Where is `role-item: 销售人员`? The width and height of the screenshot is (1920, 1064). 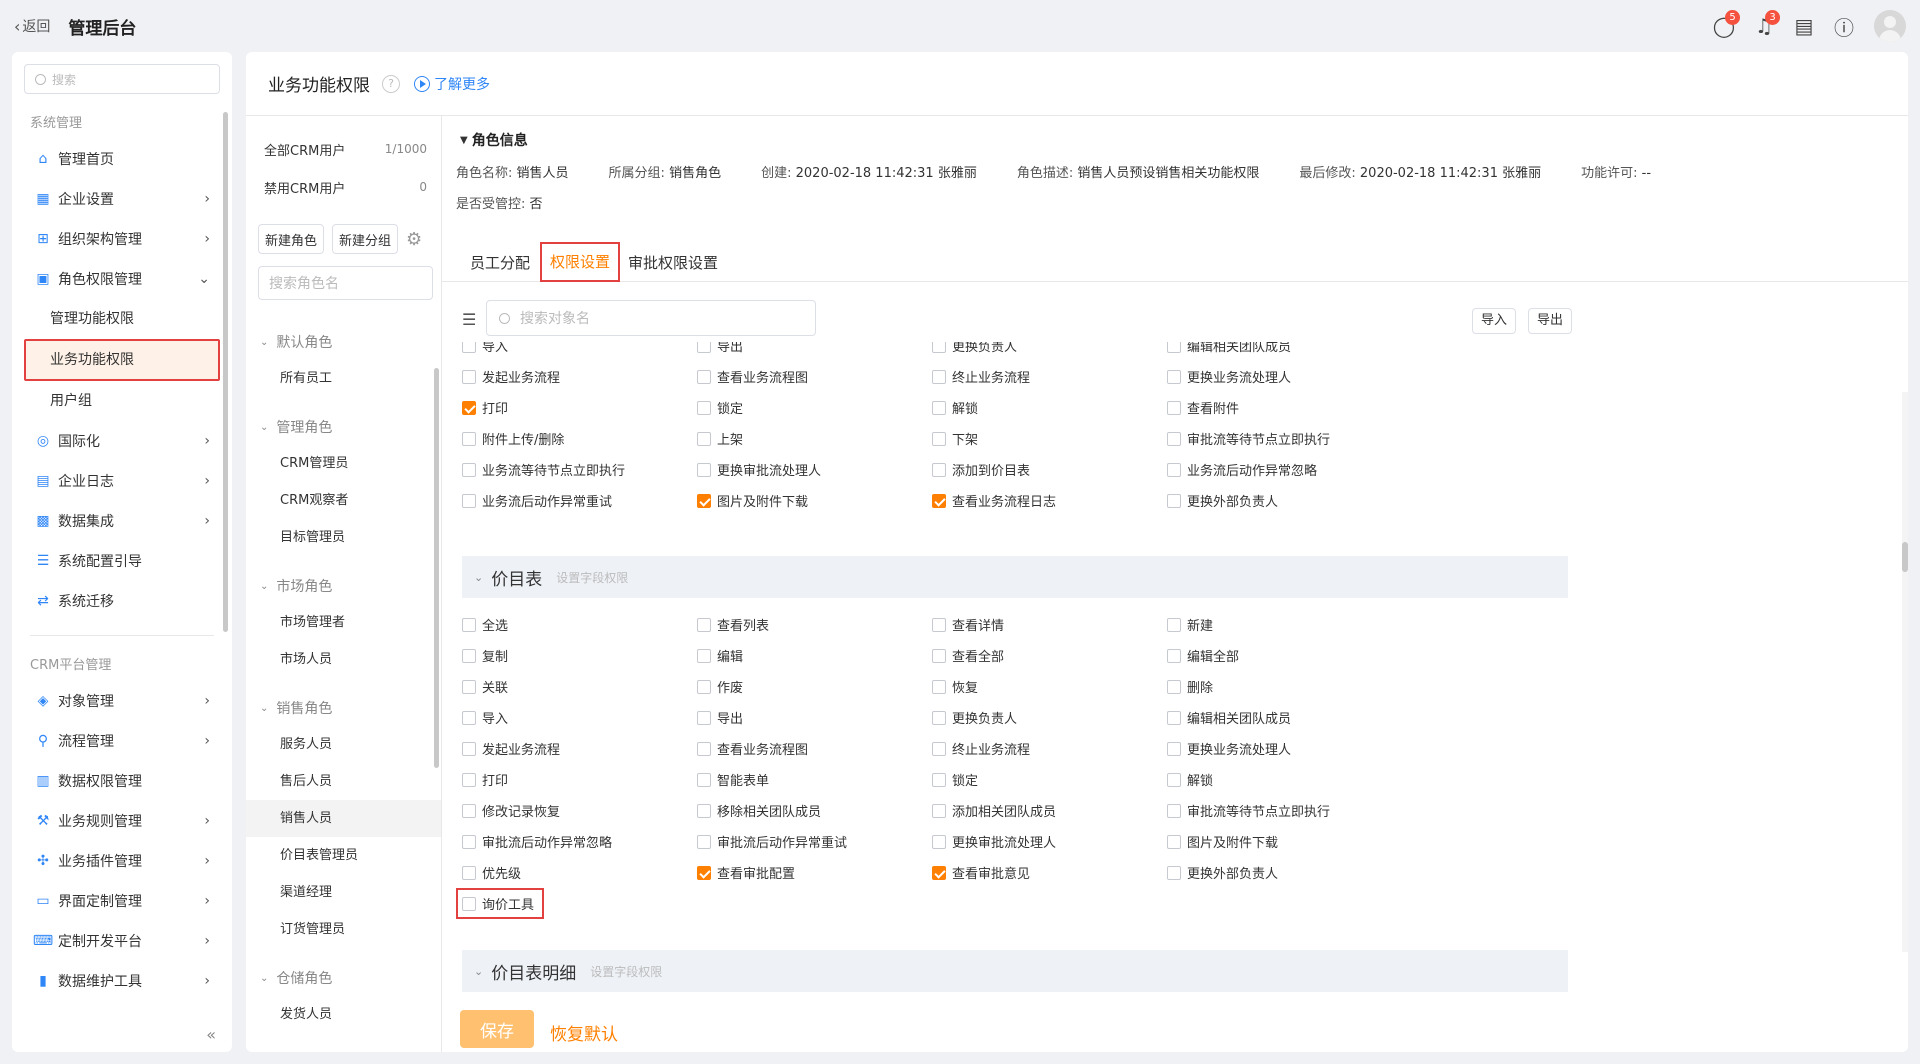
role-item: 销售人员 is located at coordinates (343, 818).